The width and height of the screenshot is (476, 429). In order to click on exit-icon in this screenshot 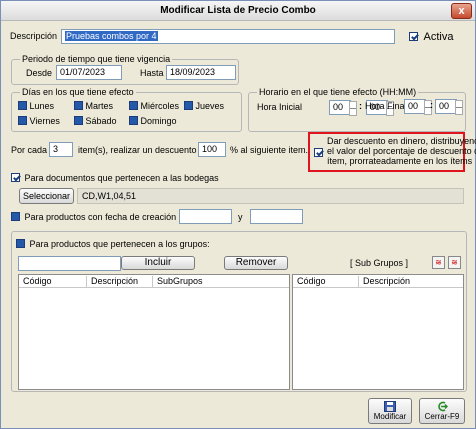, I will do `click(443, 406)`.